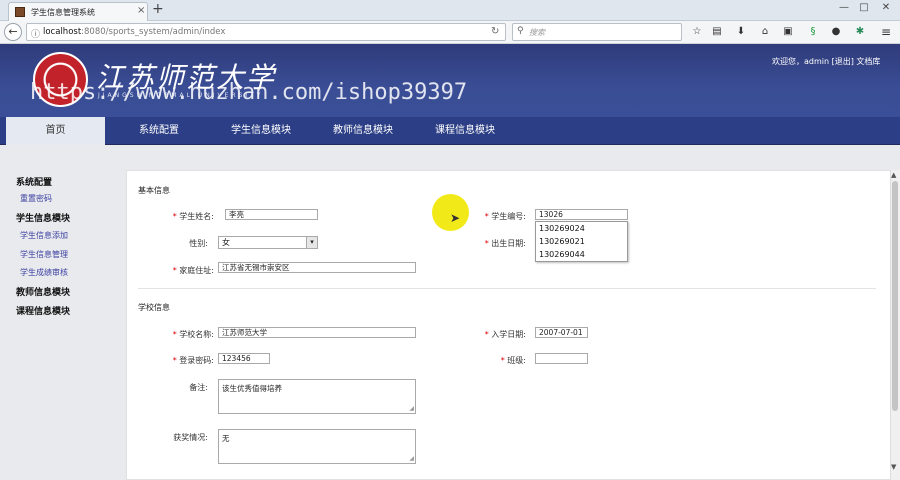  I want to click on star-icon: ☆, so click(697, 32).